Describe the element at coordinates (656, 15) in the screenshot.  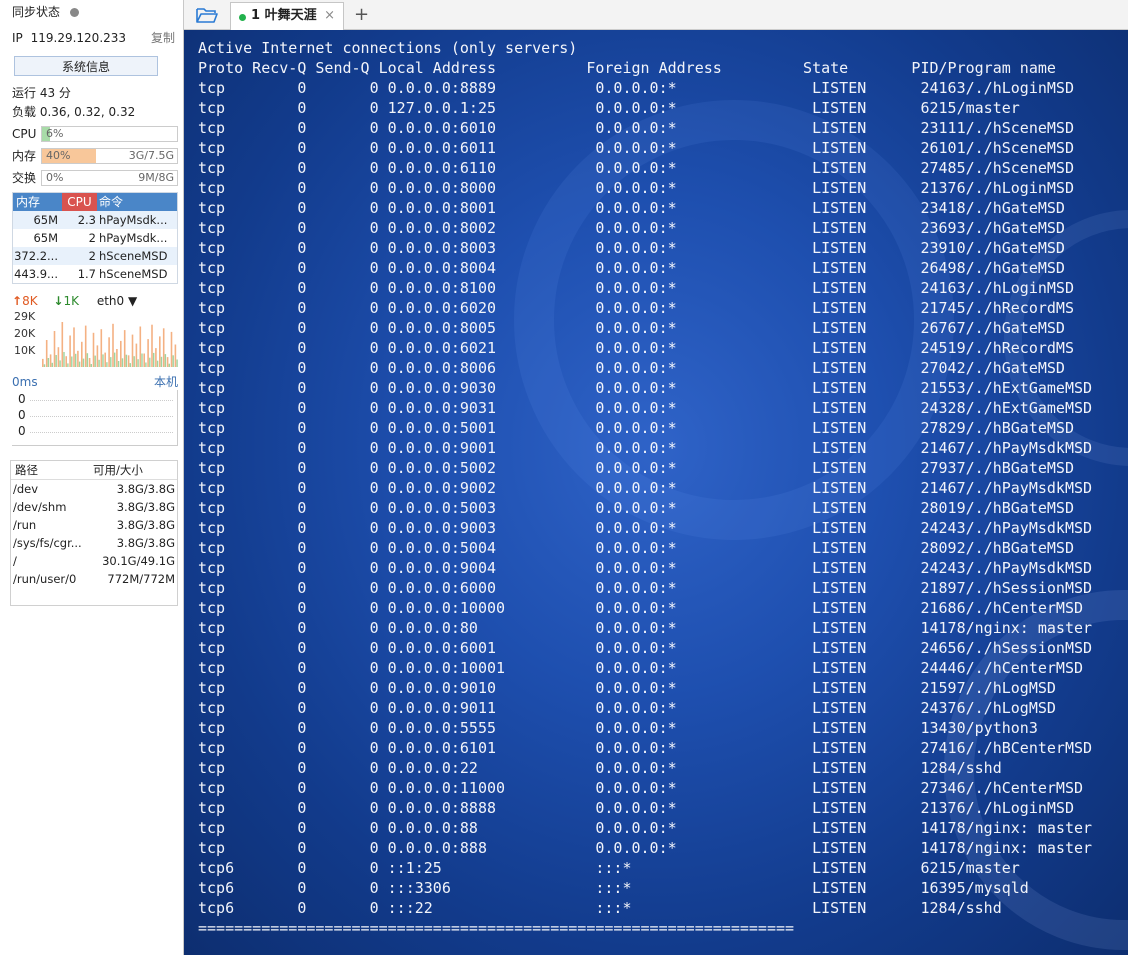
I see `tab-bar: 1 叶舞天涯 × +` at that location.